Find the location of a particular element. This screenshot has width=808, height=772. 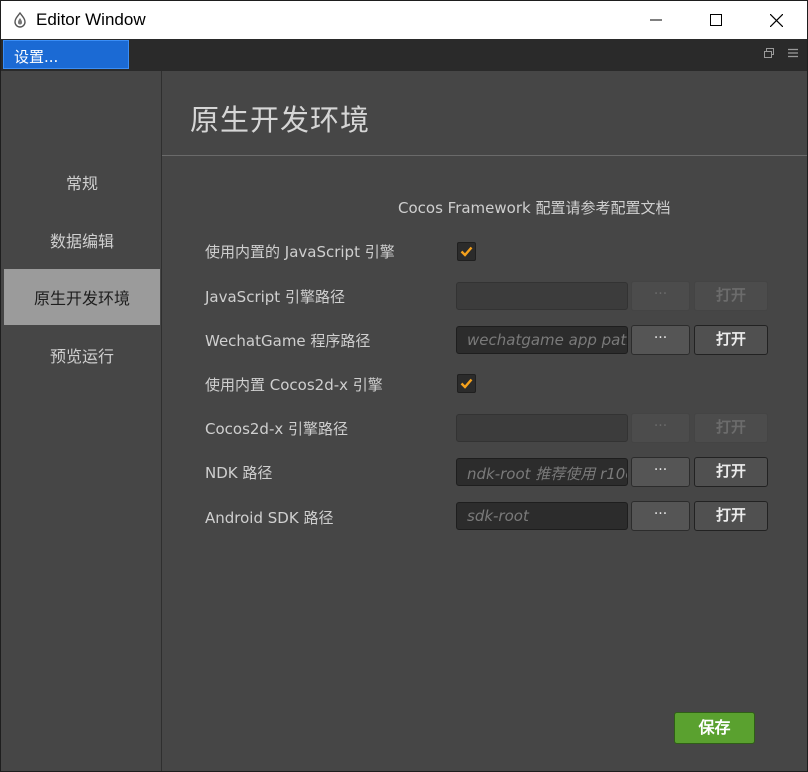

wechatgame-path-label: WechatGame 程序路径 is located at coordinates (288, 341).